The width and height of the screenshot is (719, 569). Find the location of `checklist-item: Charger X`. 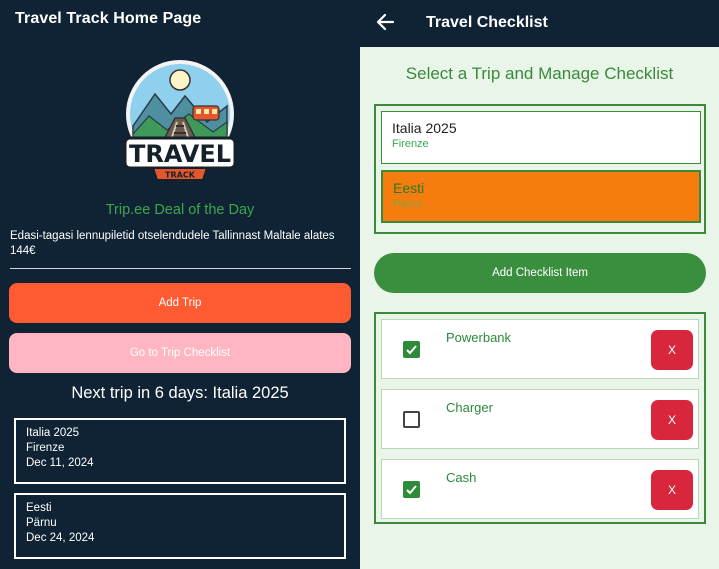

checklist-item: Charger X is located at coordinates (540, 419).